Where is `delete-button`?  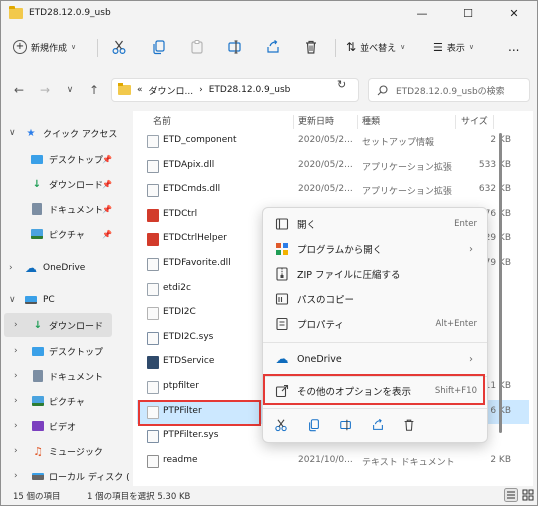
delete-button is located at coordinates (311, 47).